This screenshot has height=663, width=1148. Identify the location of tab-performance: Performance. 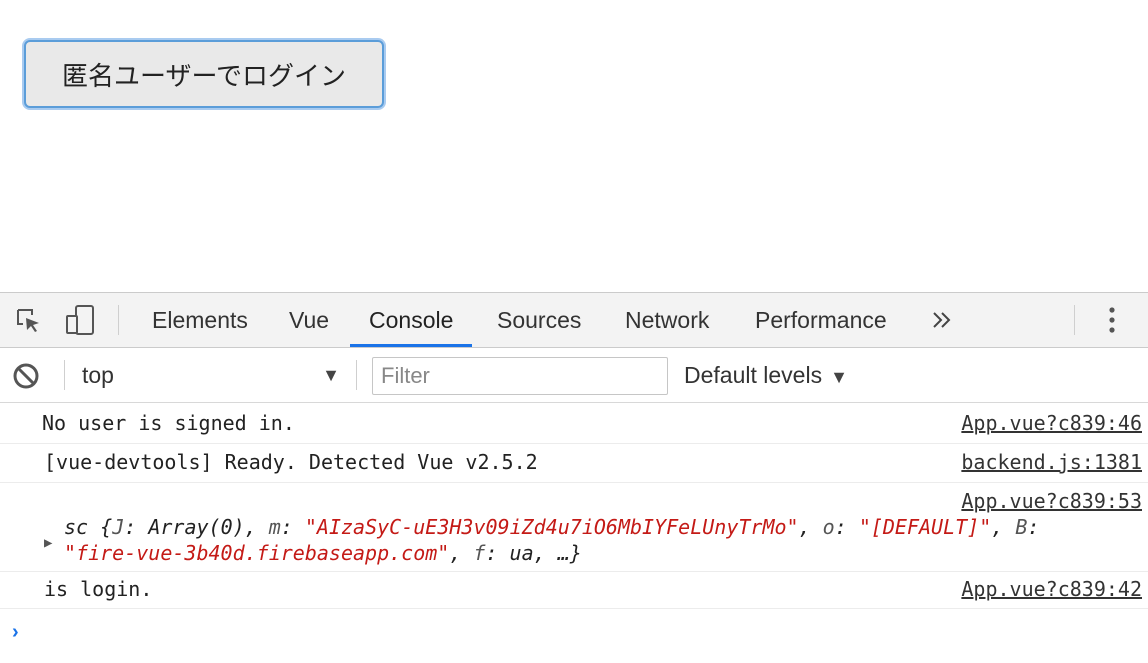
(821, 320).